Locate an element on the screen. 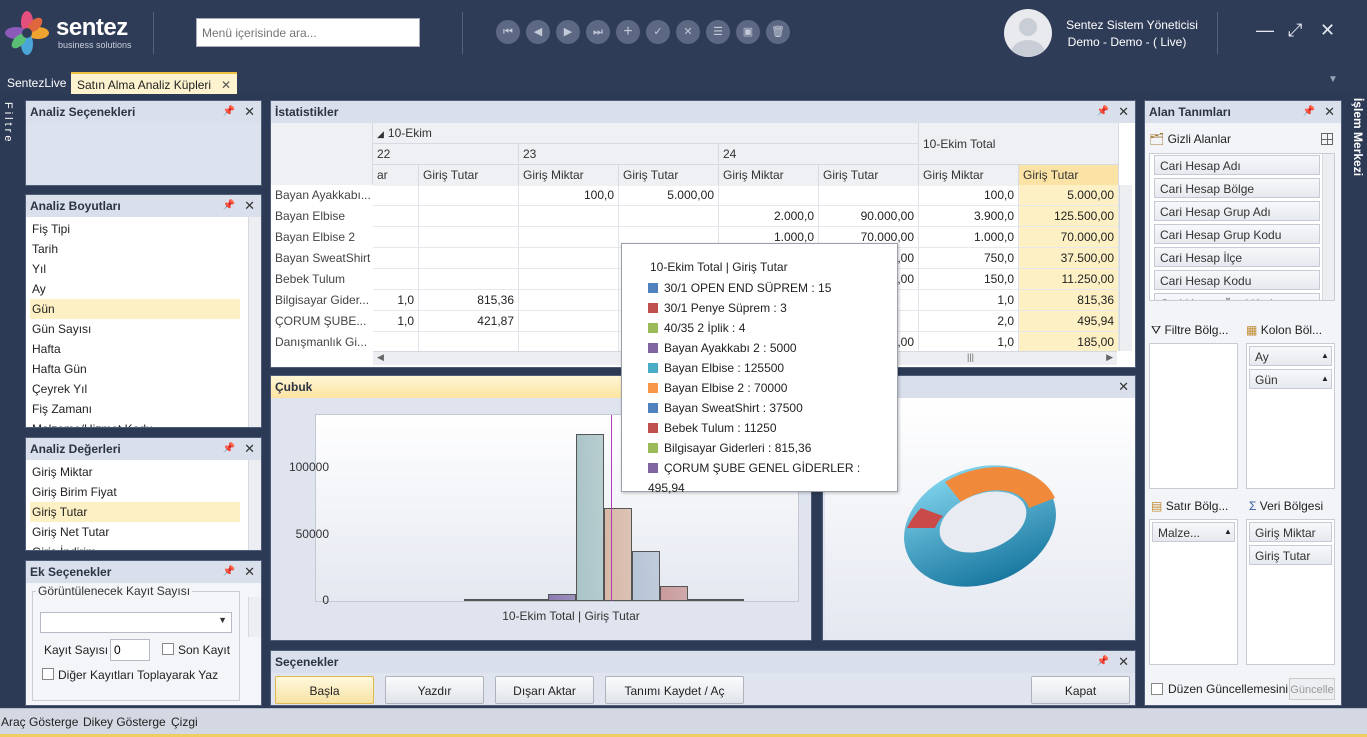  minimize-icon: — is located at coordinates (1265, 30).